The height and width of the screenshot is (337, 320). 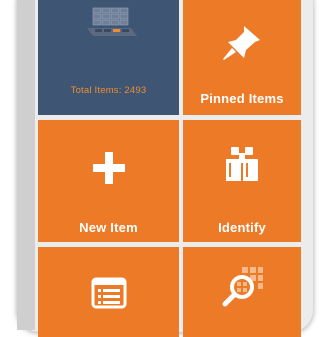 What do you see at coordinates (108, 227) in the screenshot?
I see `new-item-label: New Item` at bounding box center [108, 227].